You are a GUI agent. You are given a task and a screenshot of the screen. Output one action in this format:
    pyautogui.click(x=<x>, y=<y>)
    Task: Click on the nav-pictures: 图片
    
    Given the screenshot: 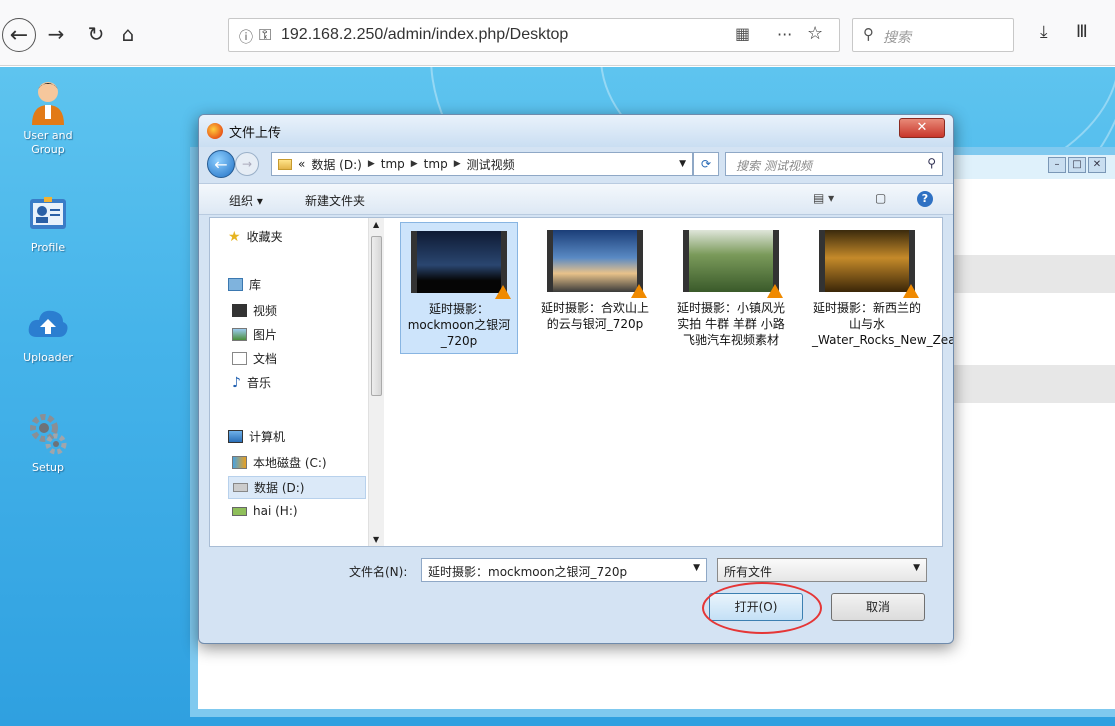 What is the action you would take?
    pyautogui.click(x=254, y=334)
    